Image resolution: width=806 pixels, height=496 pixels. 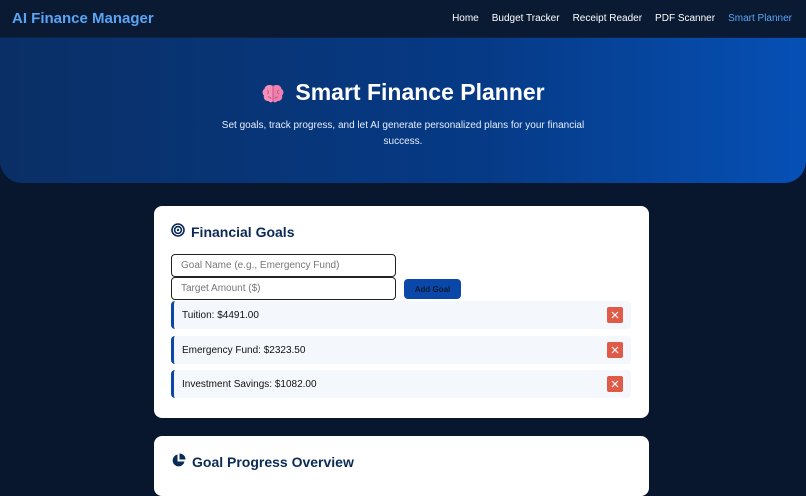 I want to click on hero-title-row: Smart Finance Planner, so click(x=403, y=92).